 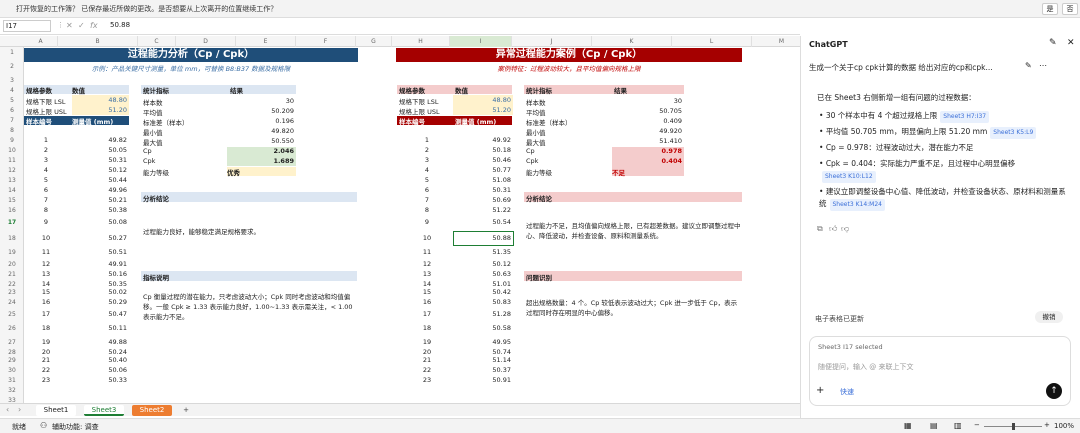 What do you see at coordinates (958, 425) in the screenshot?
I see `page-break-icon: ▥` at bounding box center [958, 425].